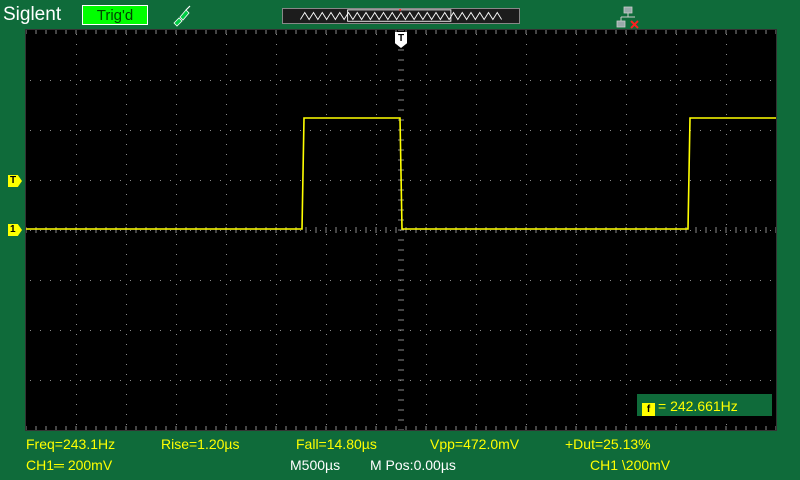  I want to click on measure-vpp: Vpp=472.0mV, so click(475, 444).